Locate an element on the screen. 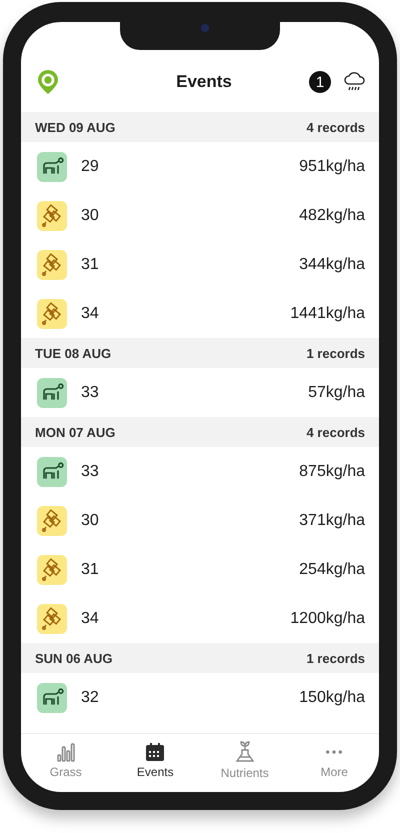 The width and height of the screenshot is (400, 833). amount-value: 875kg/ha is located at coordinates (332, 471).